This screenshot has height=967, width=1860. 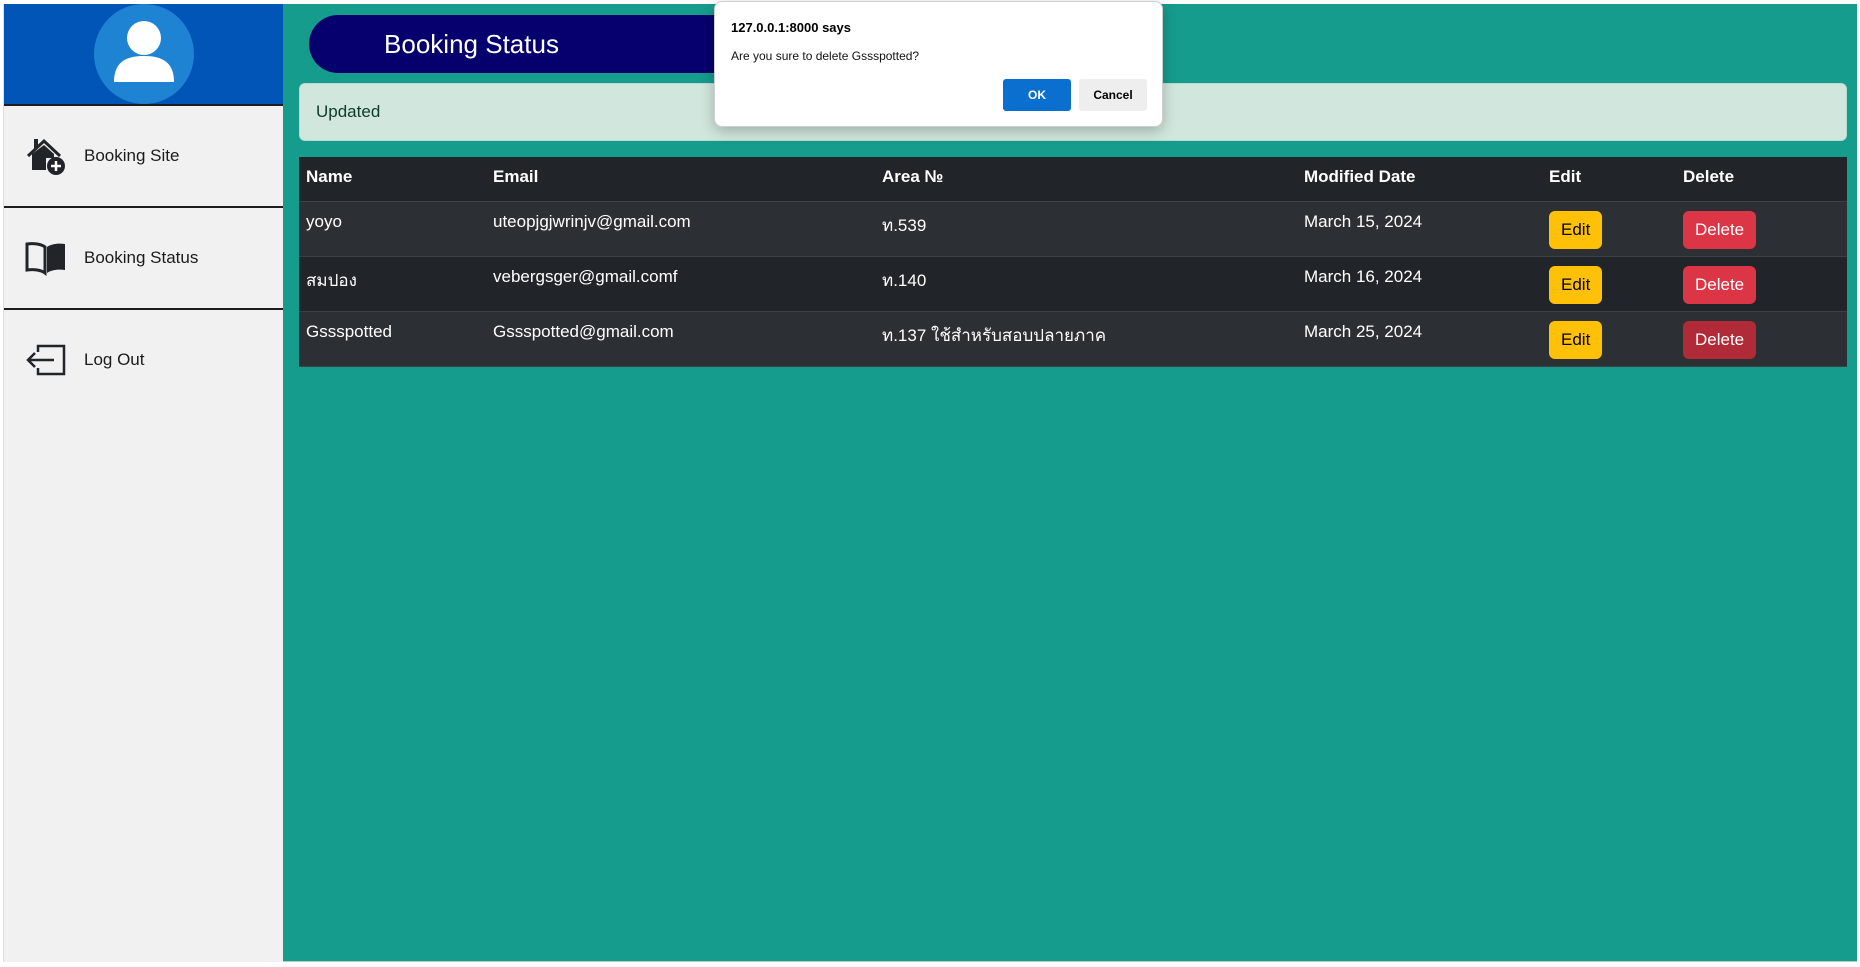 I want to click on cancel-button: Cancel, so click(x=1113, y=95).